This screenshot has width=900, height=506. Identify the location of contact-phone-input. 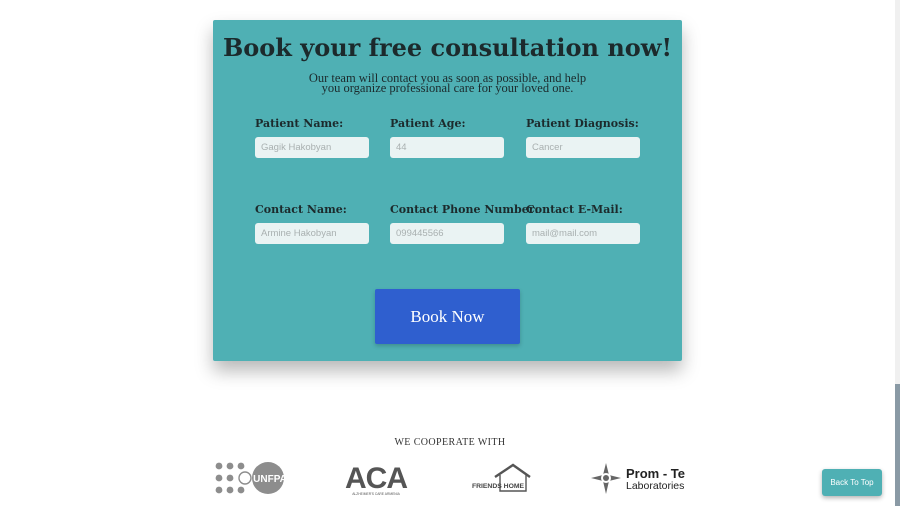
(447, 233).